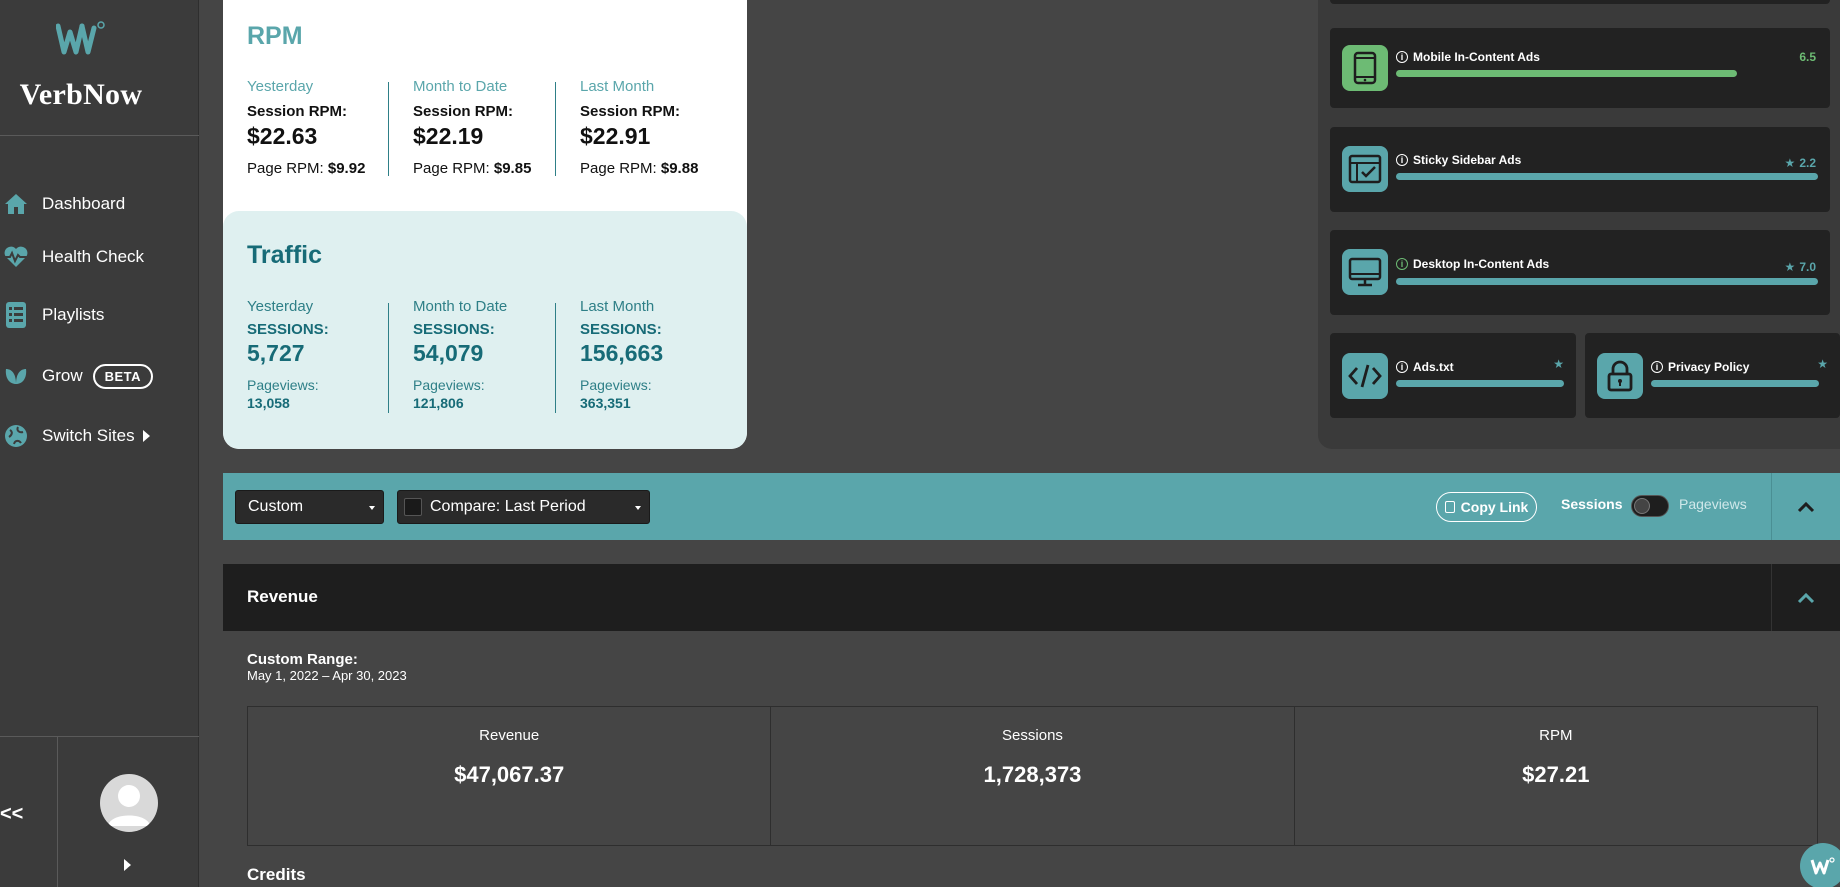 This screenshot has height=887, width=1840. What do you see at coordinates (1650, 506) in the screenshot?
I see `sessions-pageviews-toggle` at bounding box center [1650, 506].